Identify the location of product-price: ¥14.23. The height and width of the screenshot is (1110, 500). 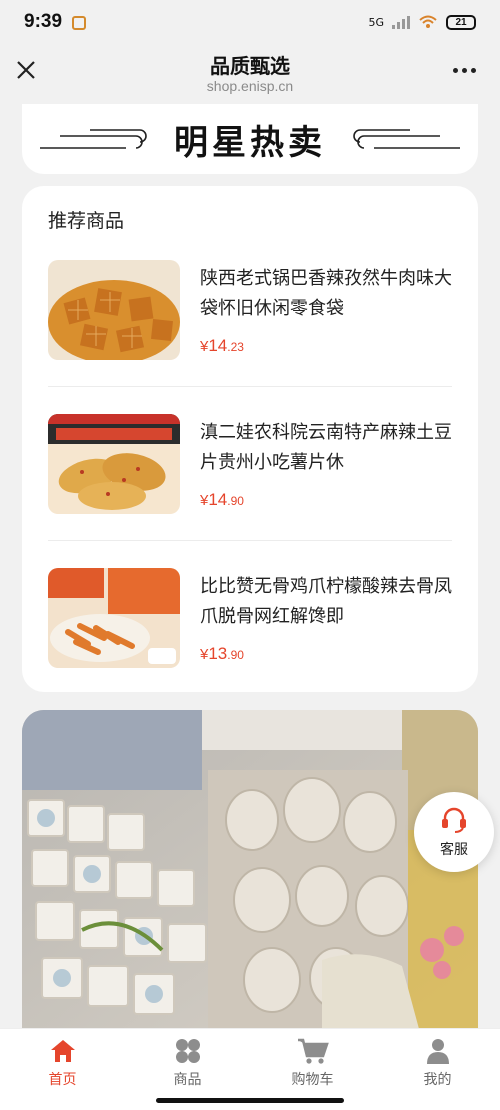
(222, 345).